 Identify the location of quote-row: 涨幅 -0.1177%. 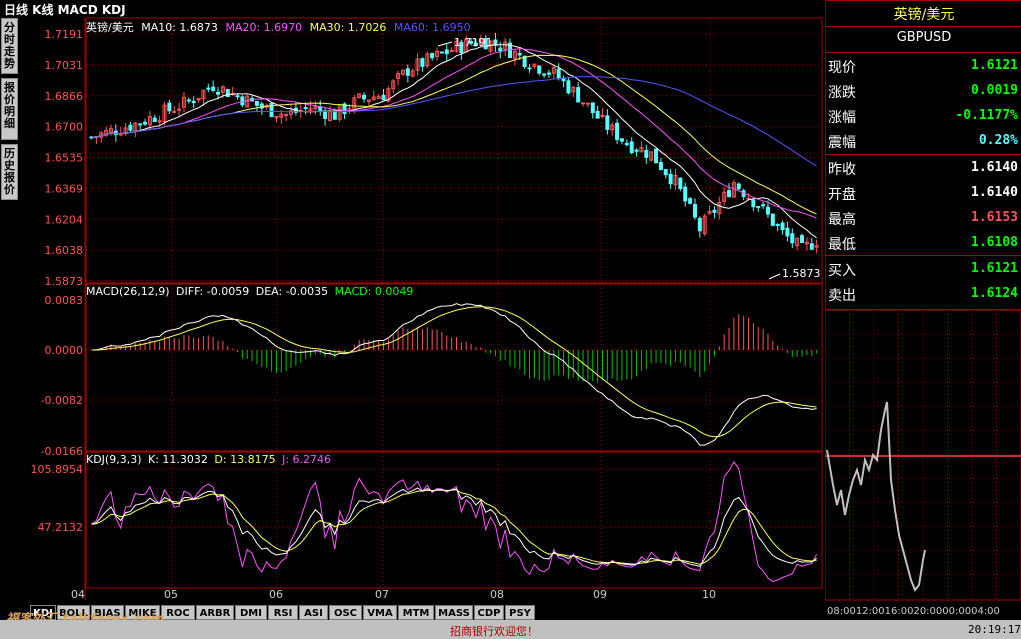
(923, 116).